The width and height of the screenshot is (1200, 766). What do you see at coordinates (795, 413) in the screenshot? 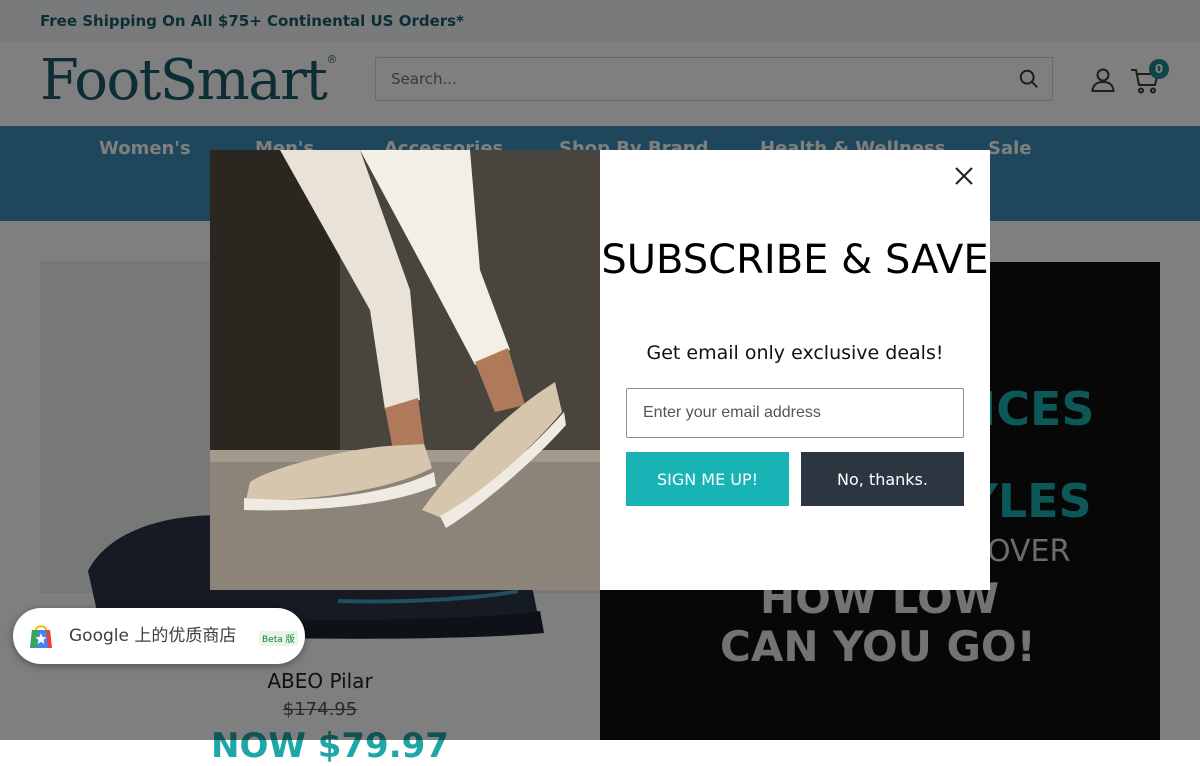
I see `email-field` at bounding box center [795, 413].